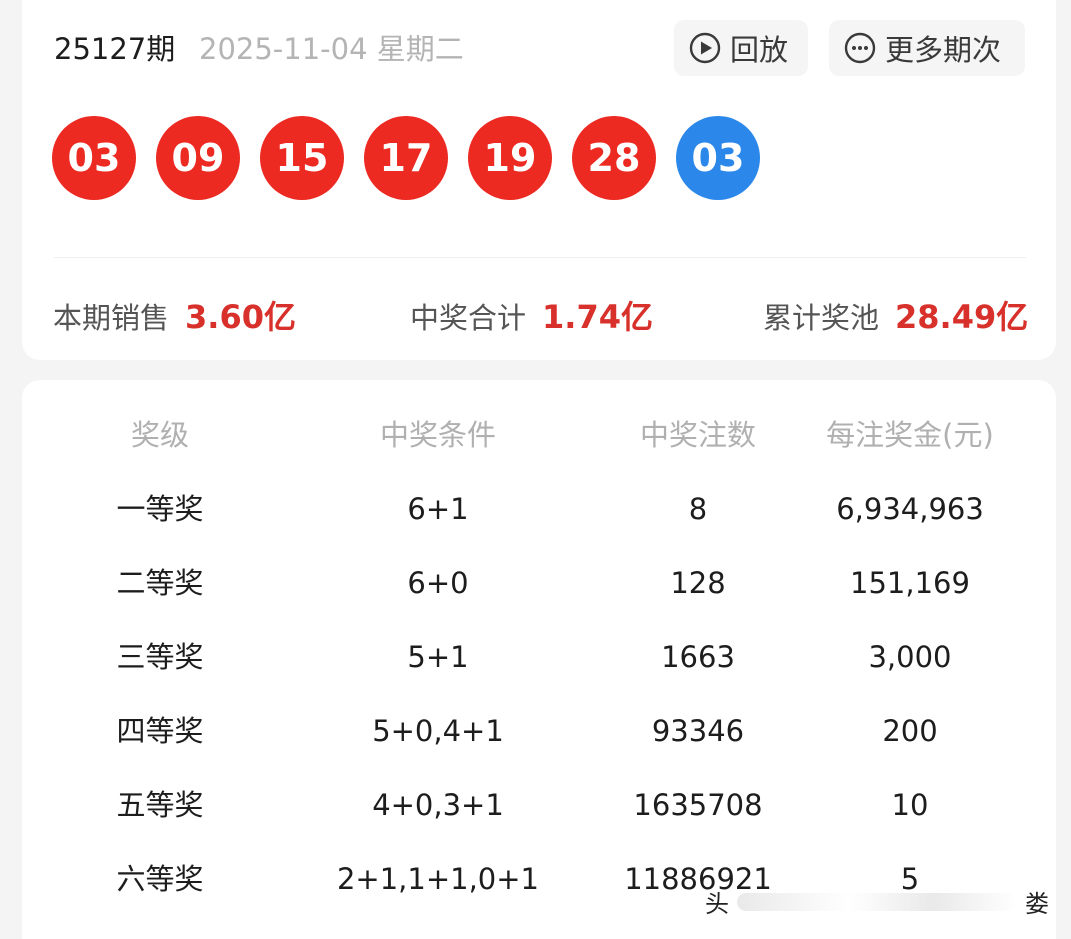  I want to click on winnings-label: 中奖合计, so click(468, 318).